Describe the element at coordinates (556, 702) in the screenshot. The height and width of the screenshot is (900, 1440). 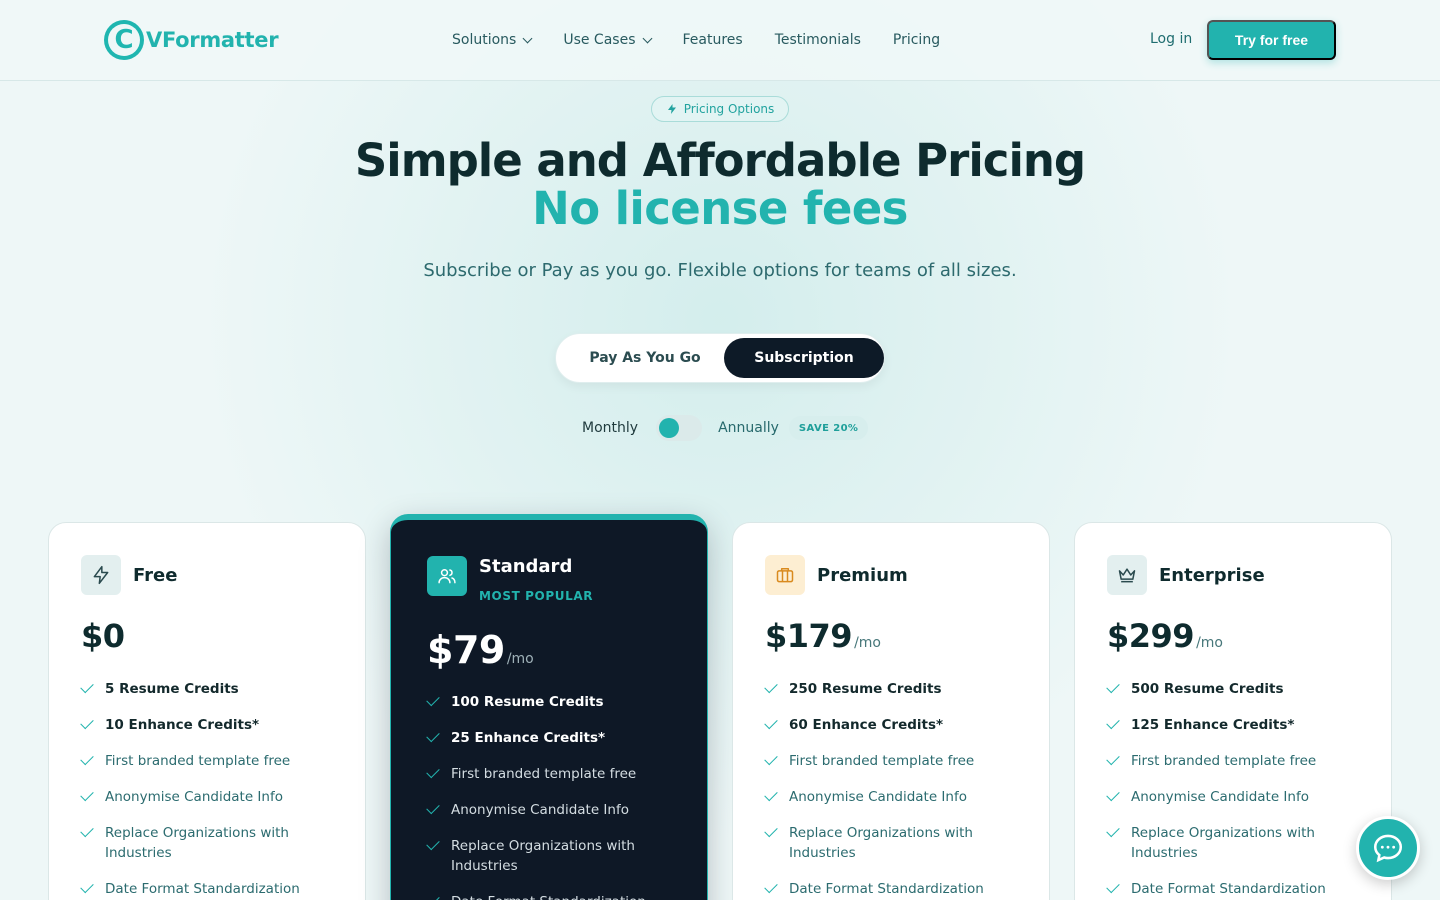
I see `list-item: 100 Resume Credits` at that location.